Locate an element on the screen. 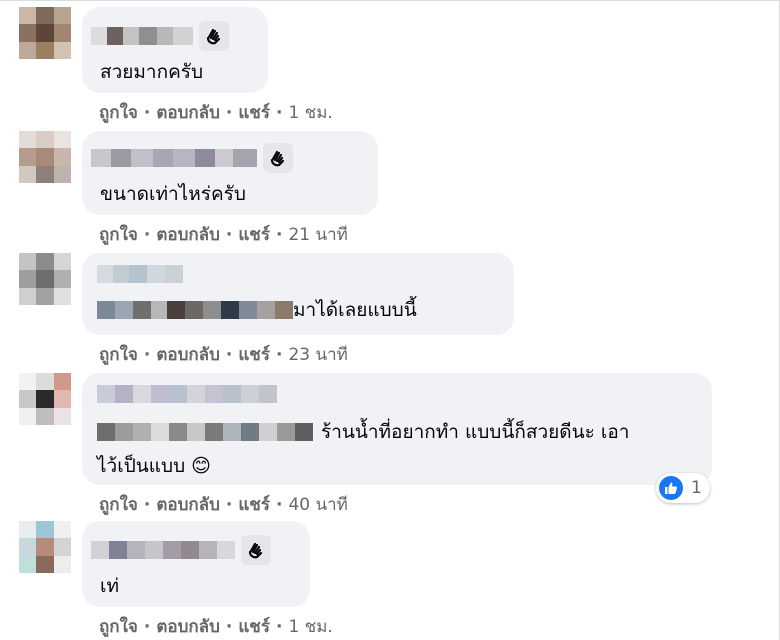 This screenshot has height=640, width=780. comment-text: ขนาดเท่าไหร่ครับ is located at coordinates (173, 194).